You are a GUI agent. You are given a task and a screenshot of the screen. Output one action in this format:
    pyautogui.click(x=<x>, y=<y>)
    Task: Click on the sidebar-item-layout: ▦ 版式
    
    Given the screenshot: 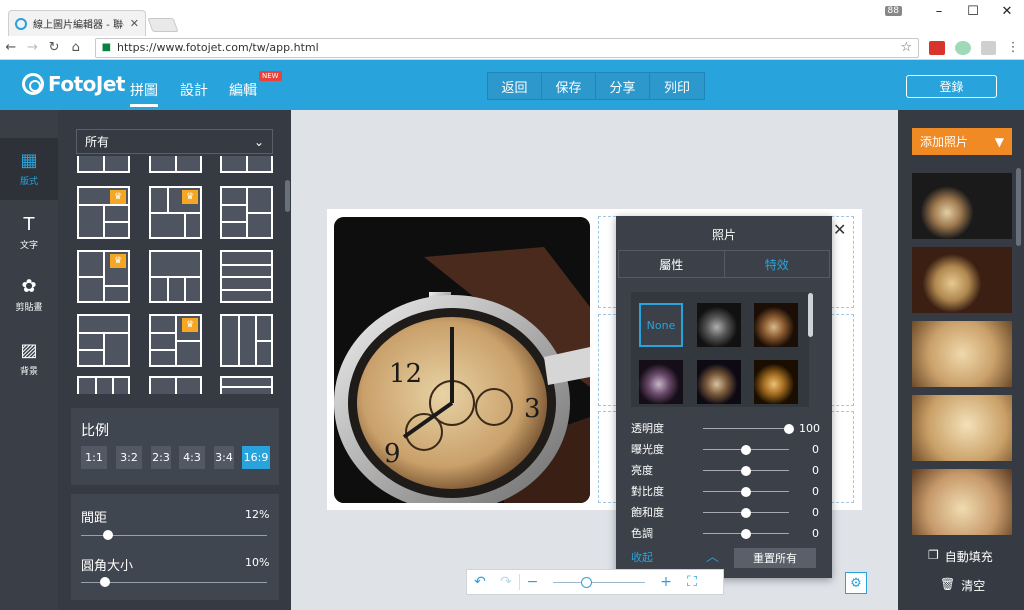 What is the action you would take?
    pyautogui.click(x=29, y=169)
    